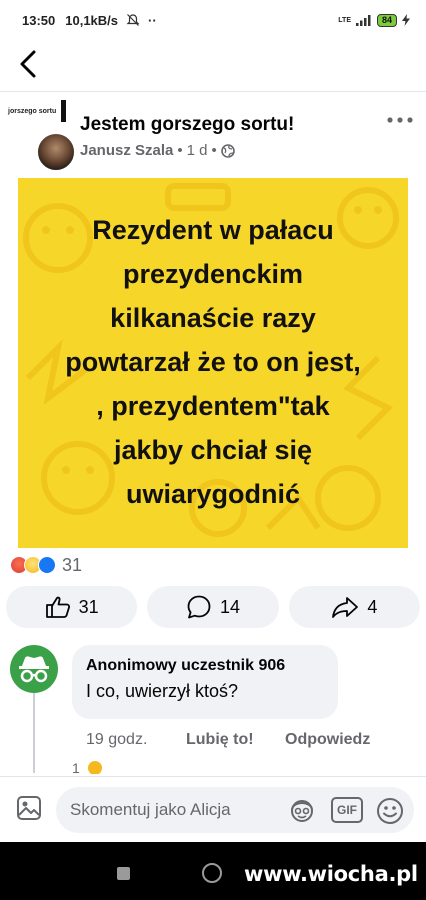 Image resolution: width=426 pixels, height=900 pixels. What do you see at coordinates (235, 740) in the screenshot?
I see `comment-like-button: Lubię to!` at bounding box center [235, 740].